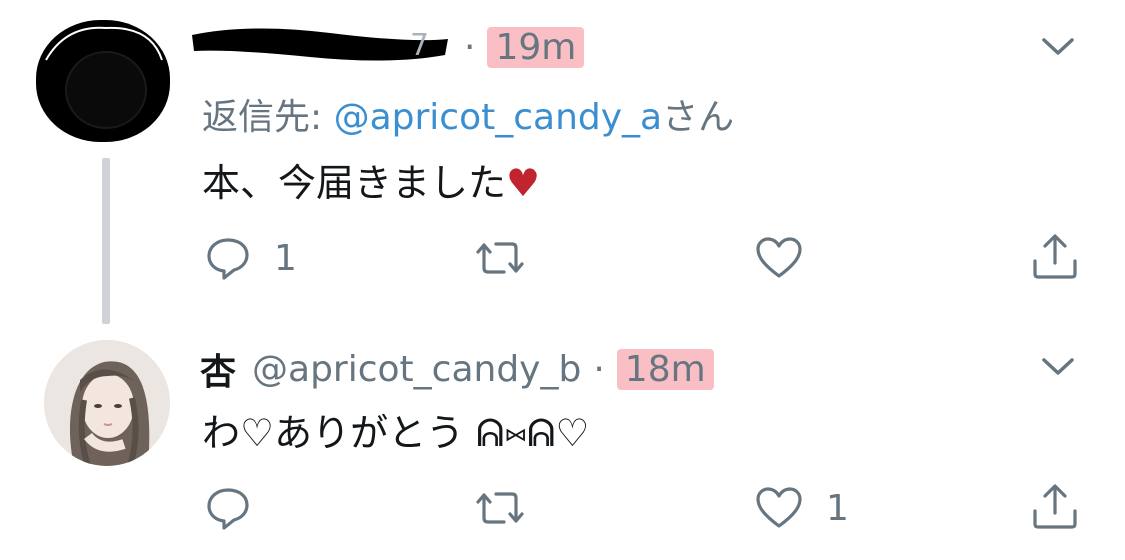  I want to click on reply-to-line: 返信先: @apricot_candy_aさん, so click(468, 114).